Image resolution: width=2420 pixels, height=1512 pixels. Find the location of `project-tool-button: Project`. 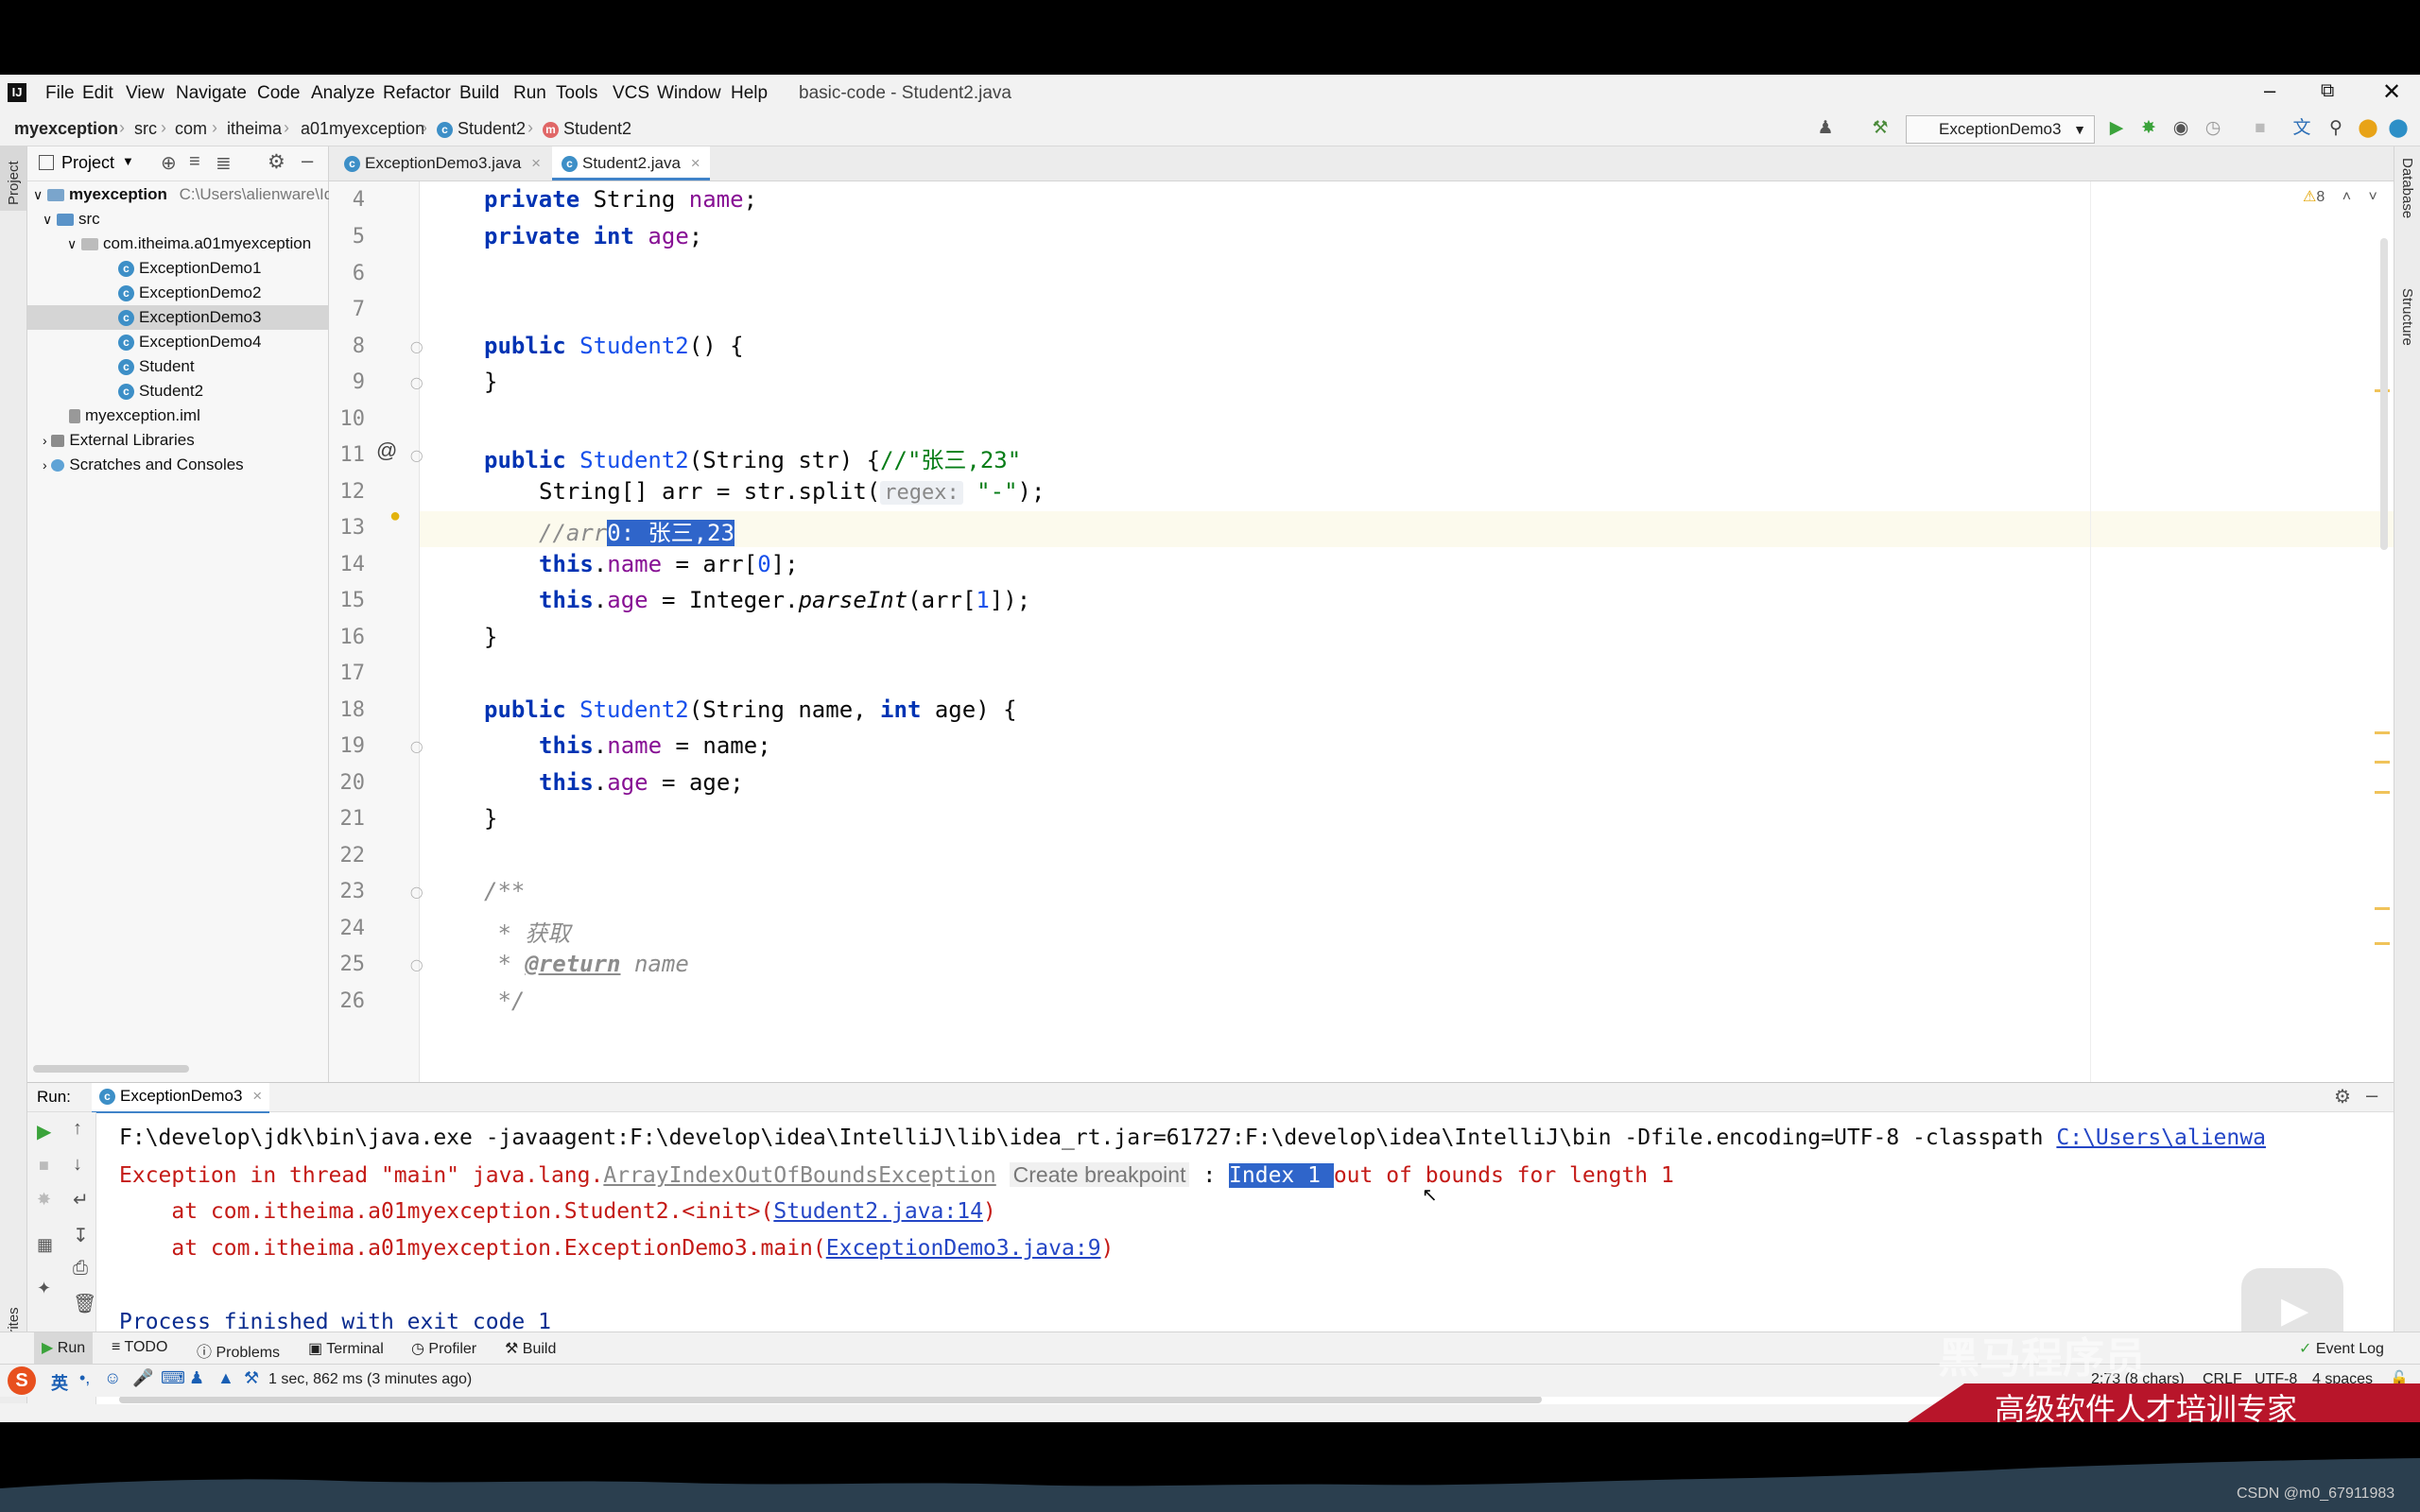

project-tool-button: Project is located at coordinates (13, 178).